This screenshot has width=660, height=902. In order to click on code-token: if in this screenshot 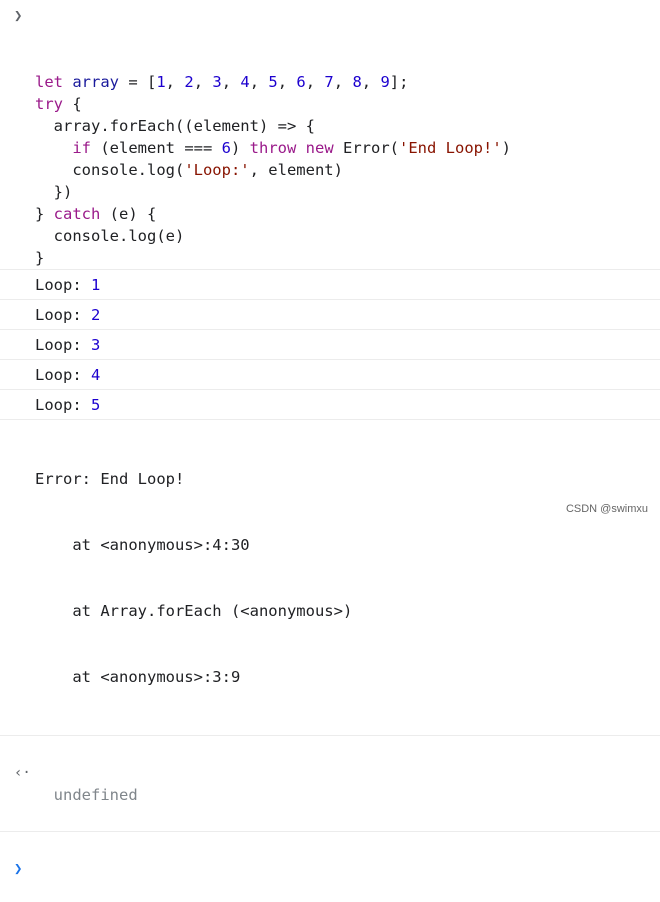, I will do `click(81, 148)`.